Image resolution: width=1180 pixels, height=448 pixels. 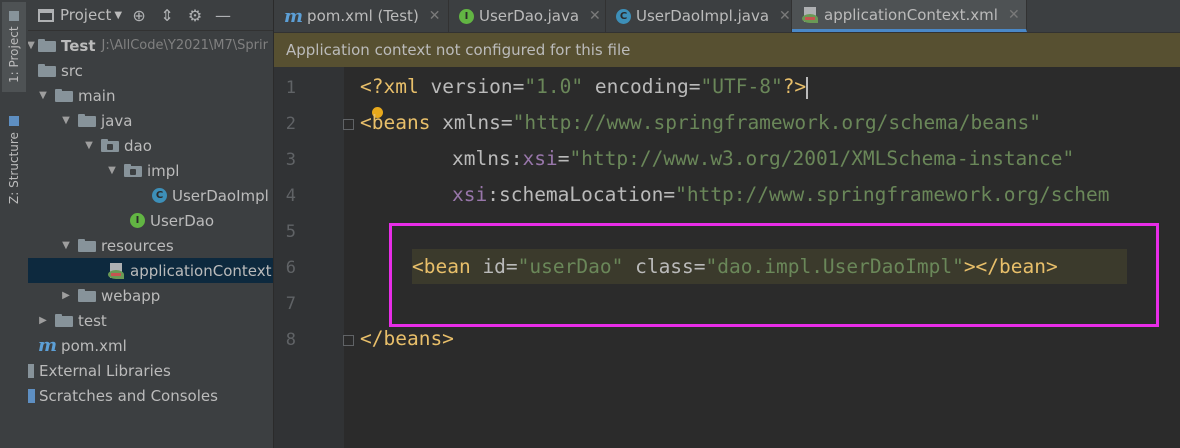 I want to click on line-number: 2, so click(x=290, y=124).